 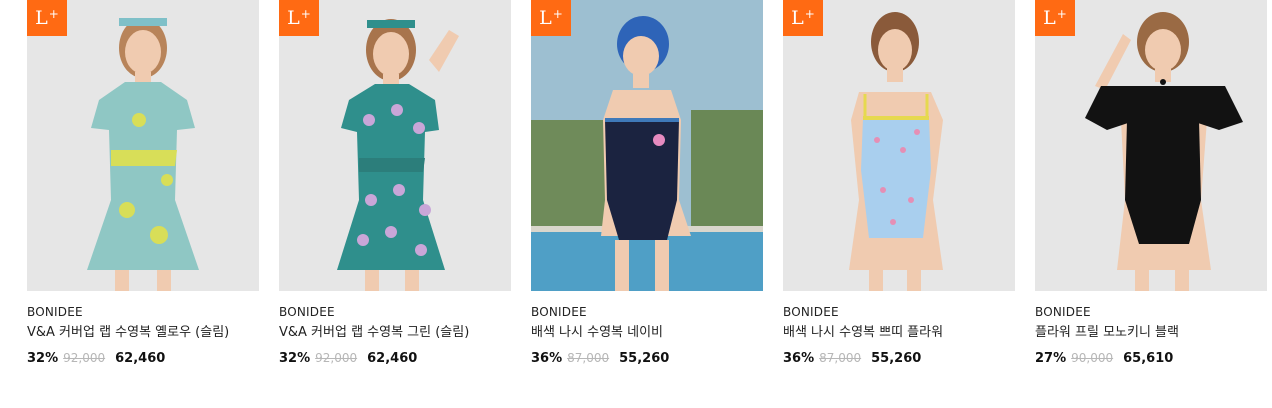 What do you see at coordinates (1148, 358) in the screenshot?
I see `sale-price: 65,610` at bounding box center [1148, 358].